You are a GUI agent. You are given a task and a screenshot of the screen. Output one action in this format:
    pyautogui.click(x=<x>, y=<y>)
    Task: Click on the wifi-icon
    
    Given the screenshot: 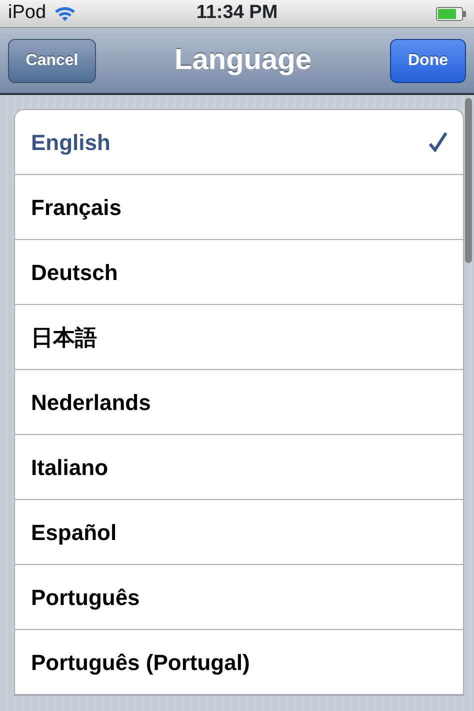 What is the action you would take?
    pyautogui.click(x=65, y=14)
    